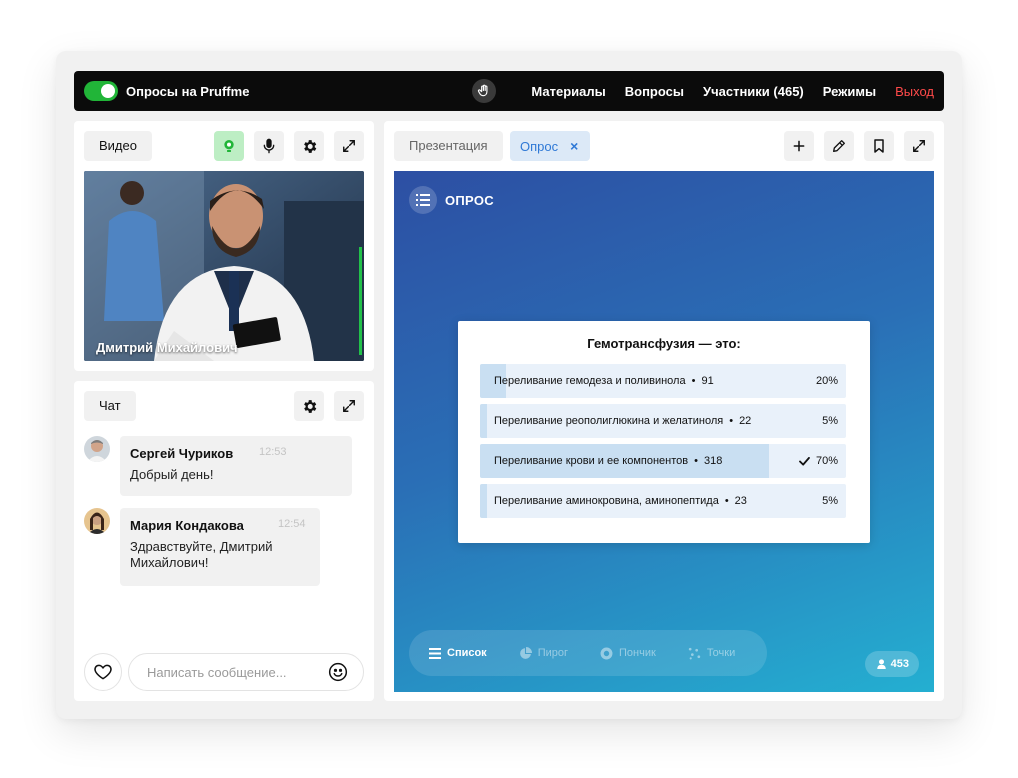  I want to click on close-icon: ×, so click(574, 146).